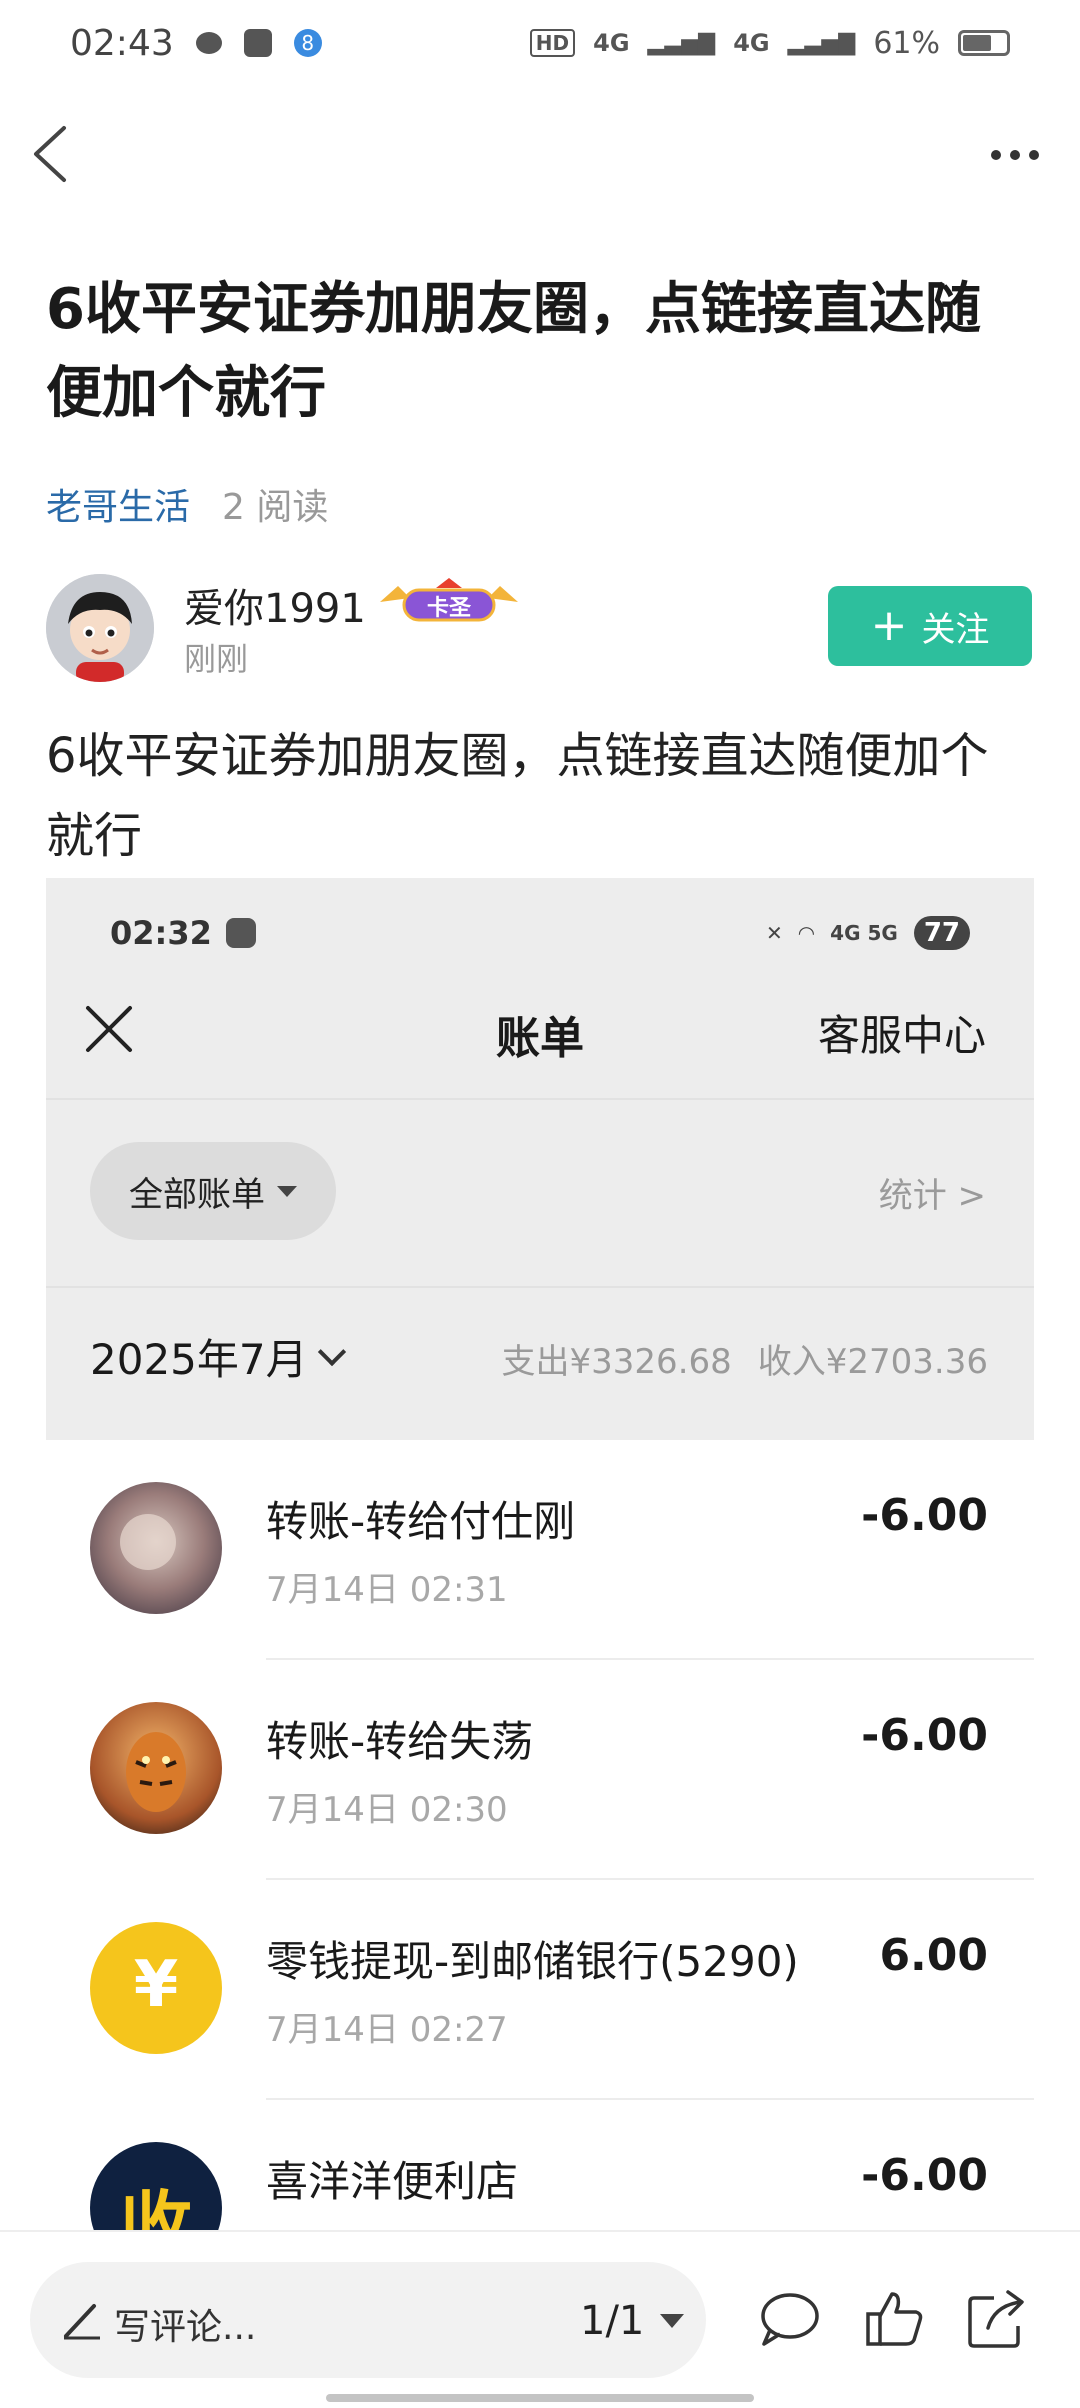  I want to click on screenshot-status-bar: 02:32 ✕ ◠ 4G 5G 77, so click(540, 933).